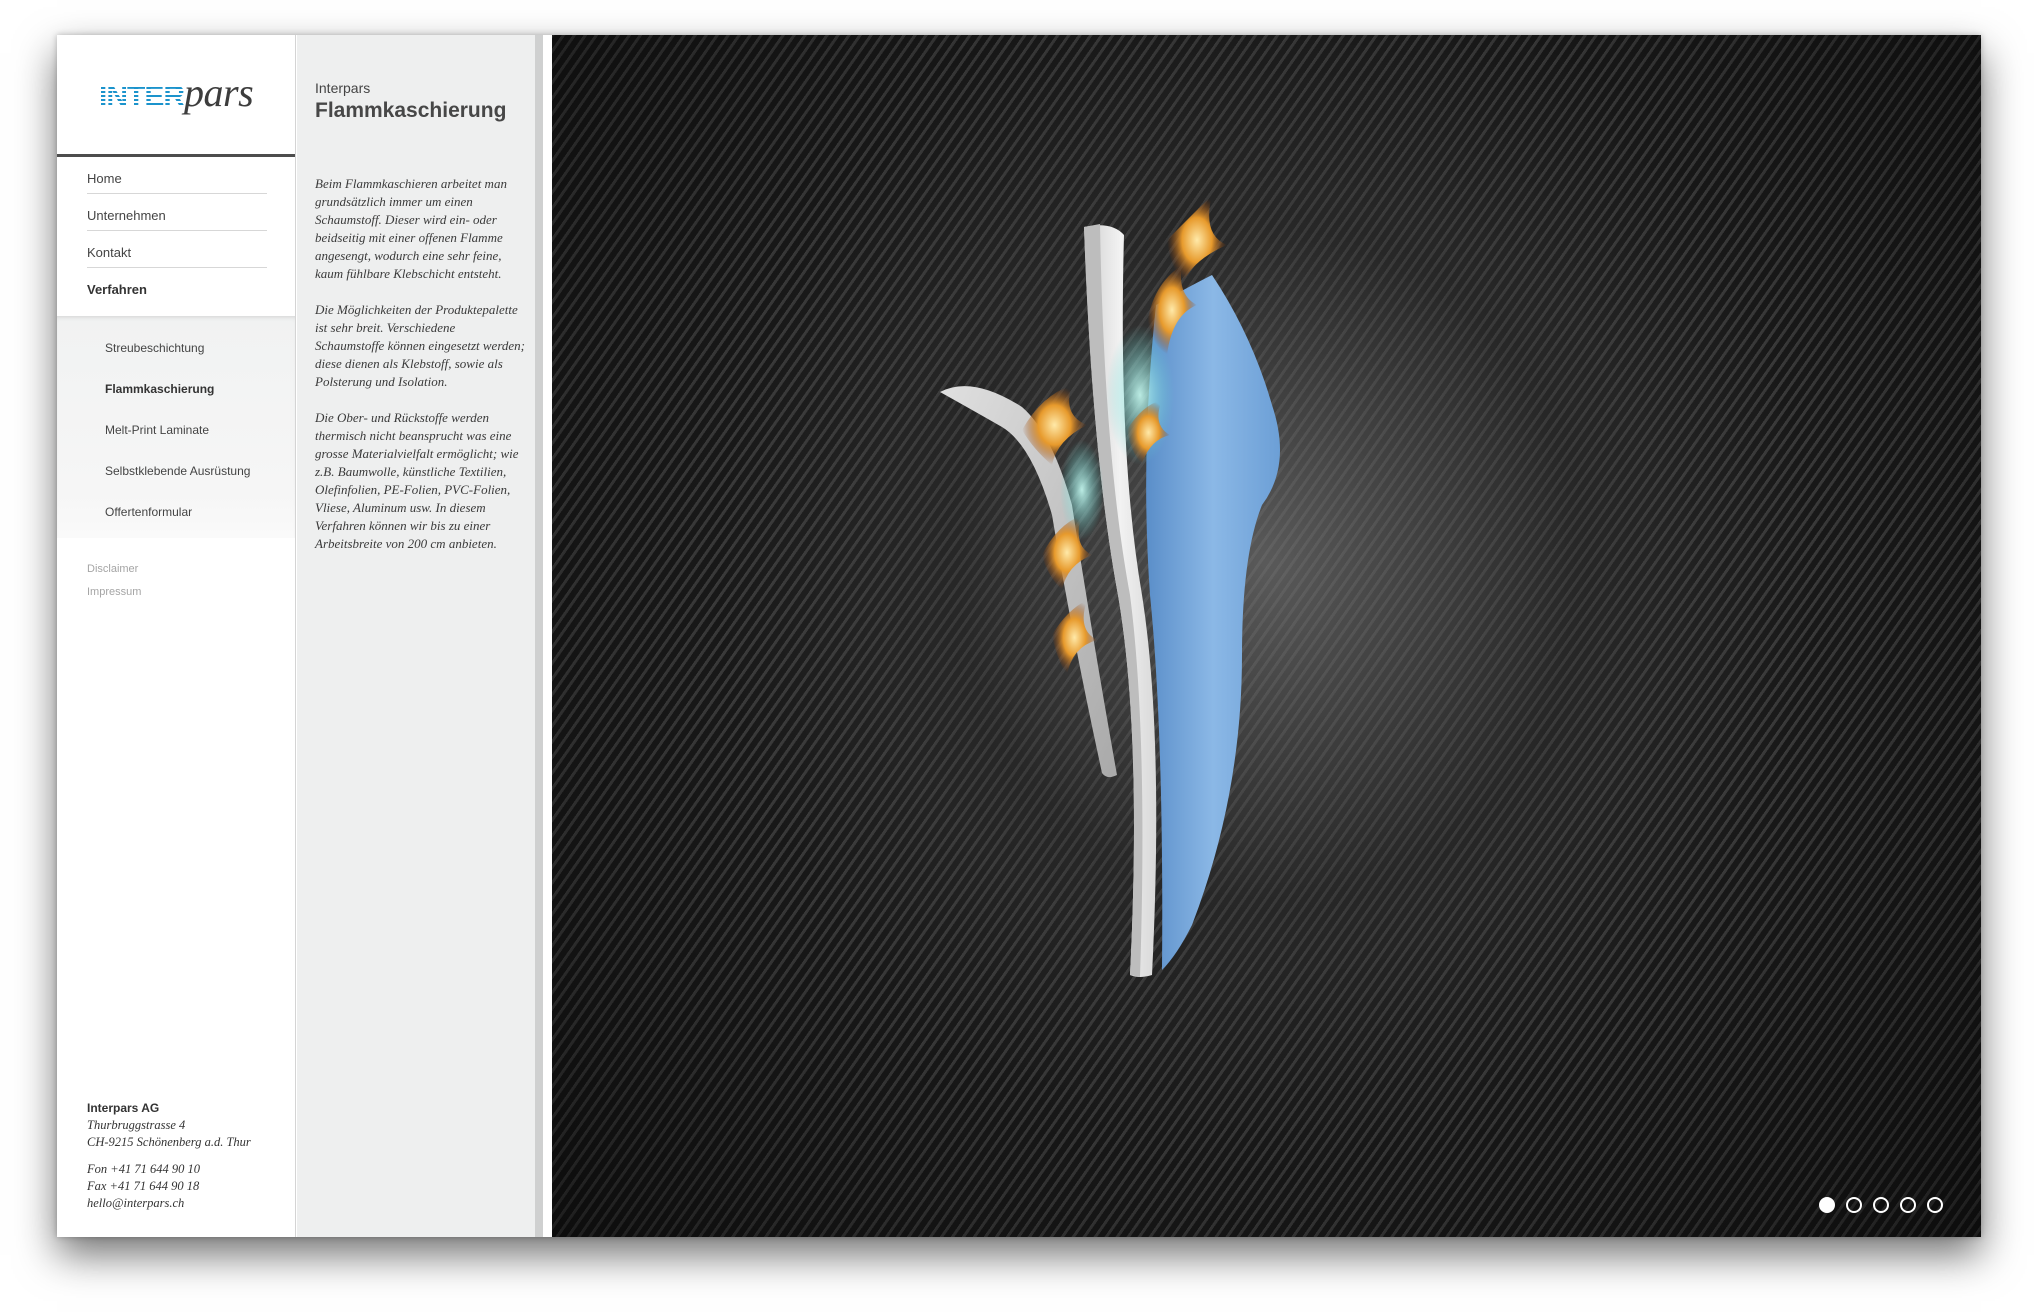 The image size is (2034, 1314). What do you see at coordinates (411, 110) in the screenshot?
I see `page-title: Flammkaschierung` at bounding box center [411, 110].